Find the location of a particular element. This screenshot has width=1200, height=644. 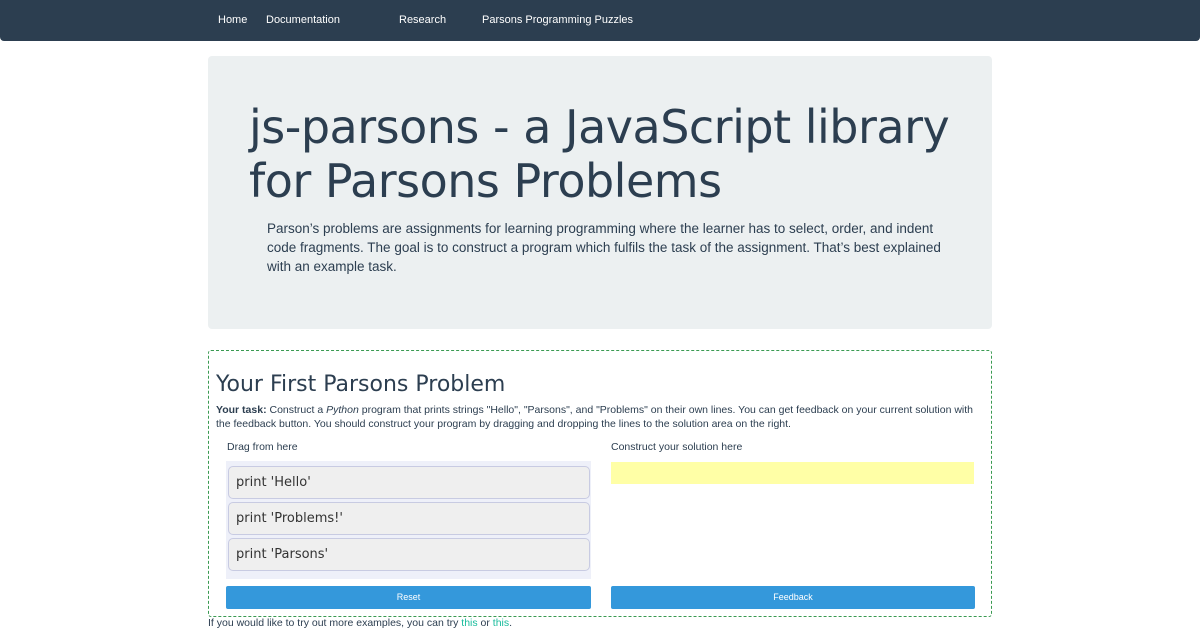

nav-link-home: Home is located at coordinates (232, 20).